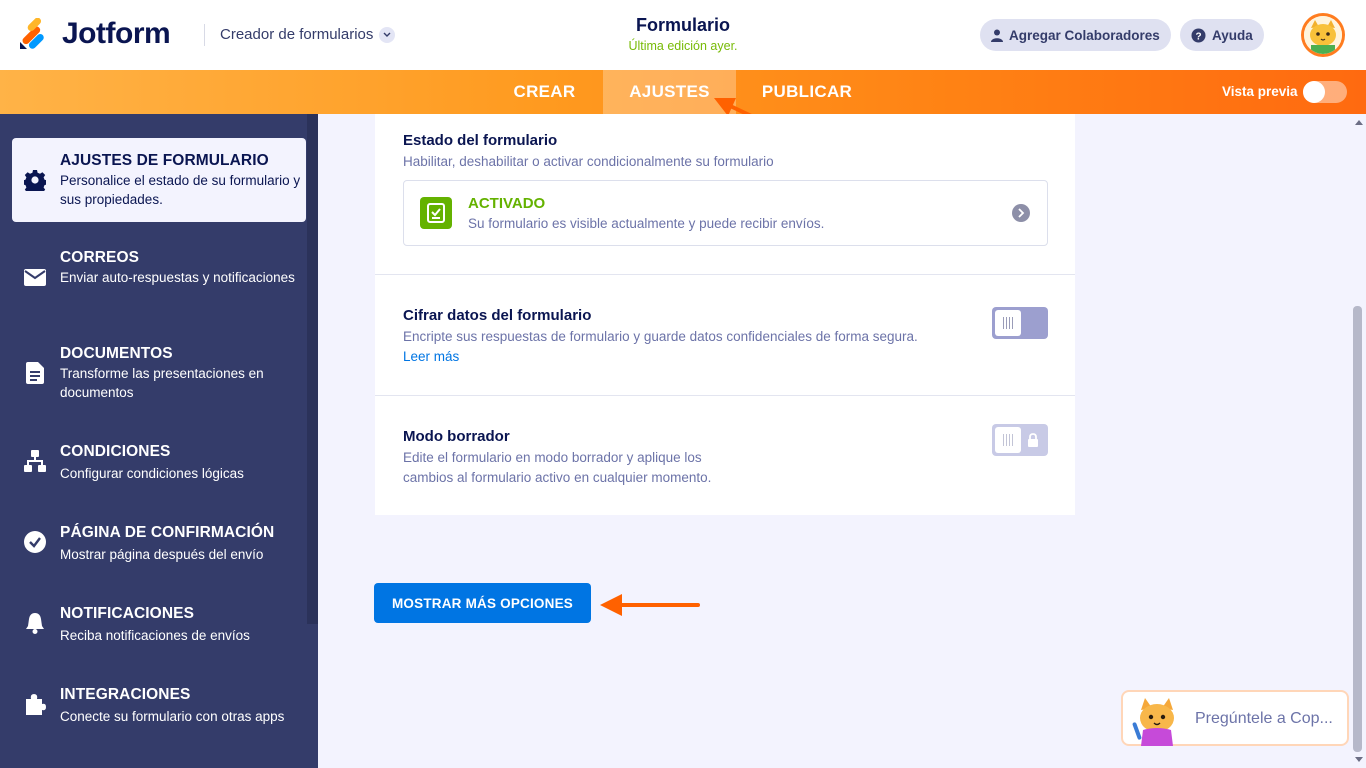 The height and width of the screenshot is (768, 1366). What do you see at coordinates (507, 203) in the screenshot?
I see `status-value: ACTIVADO` at bounding box center [507, 203].